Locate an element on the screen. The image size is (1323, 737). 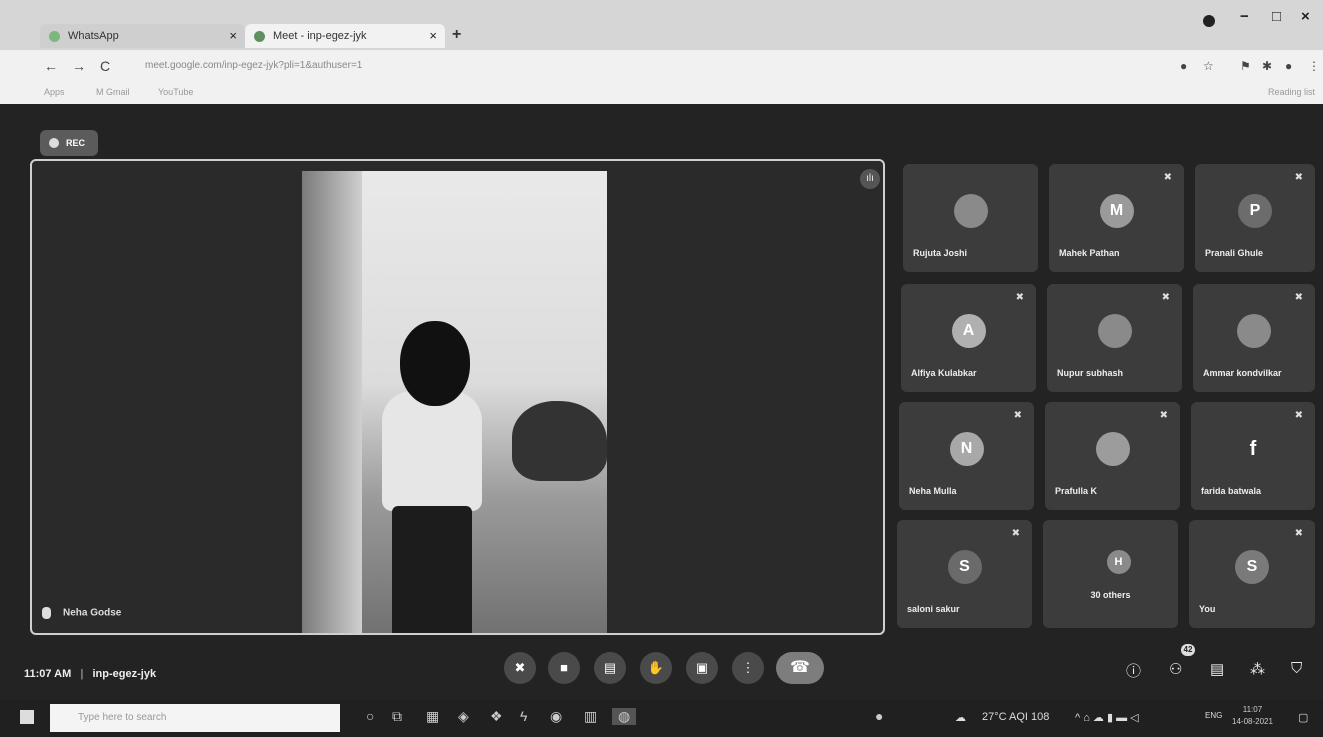
app-icon: ● is located at coordinates (879, 716).